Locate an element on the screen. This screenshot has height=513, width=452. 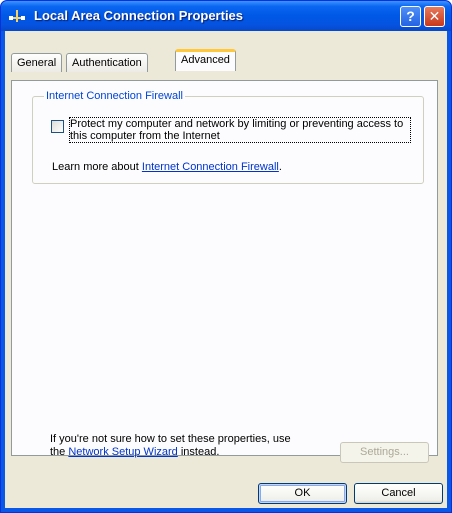
setup-help-line2: the Network Setup Wizard instead. is located at coordinates (195, 452).